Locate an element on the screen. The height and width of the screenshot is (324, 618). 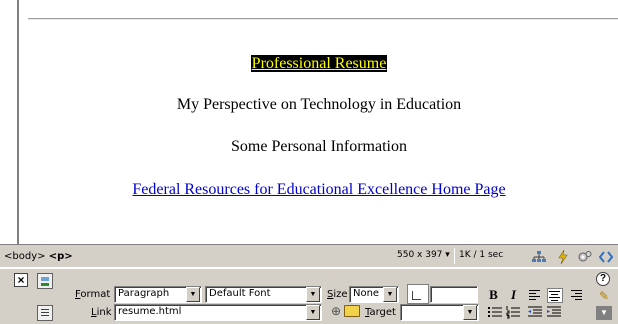
indent-icon is located at coordinates (554, 312).